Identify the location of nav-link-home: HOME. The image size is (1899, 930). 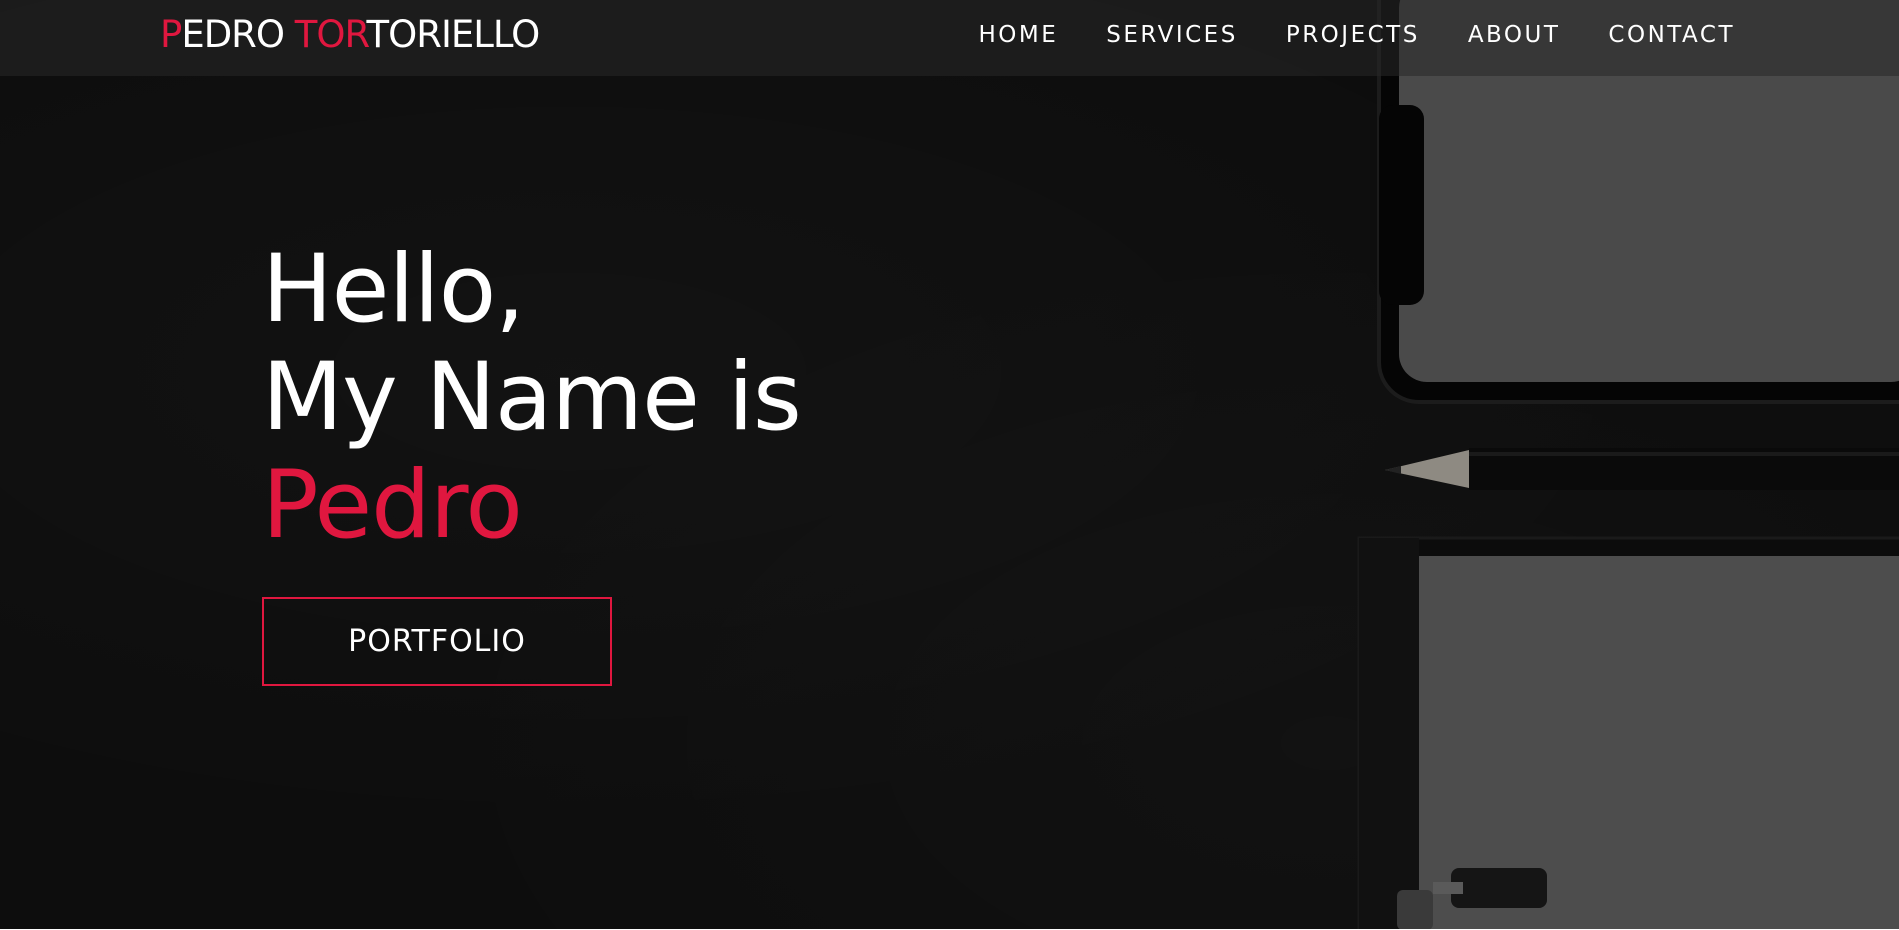
(1018, 35).